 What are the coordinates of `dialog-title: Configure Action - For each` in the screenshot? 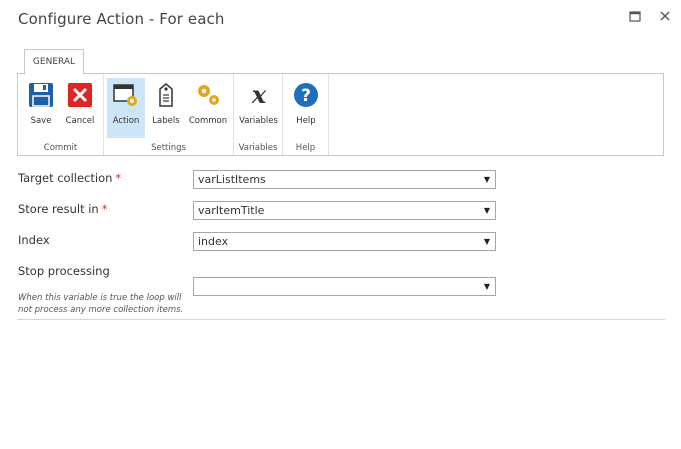 It's located at (121, 19).